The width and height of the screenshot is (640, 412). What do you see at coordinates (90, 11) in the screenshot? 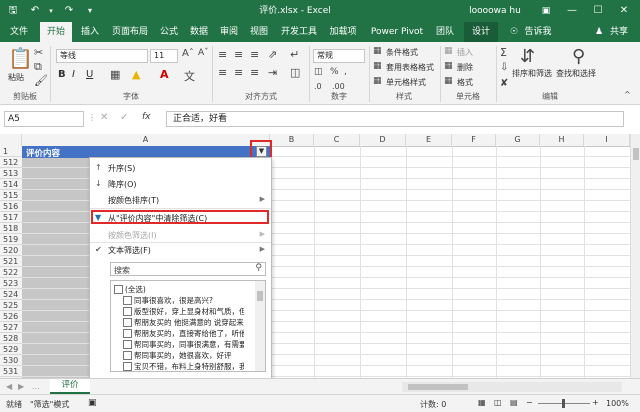
I see `customize-qat-icon: ▾` at bounding box center [90, 11].